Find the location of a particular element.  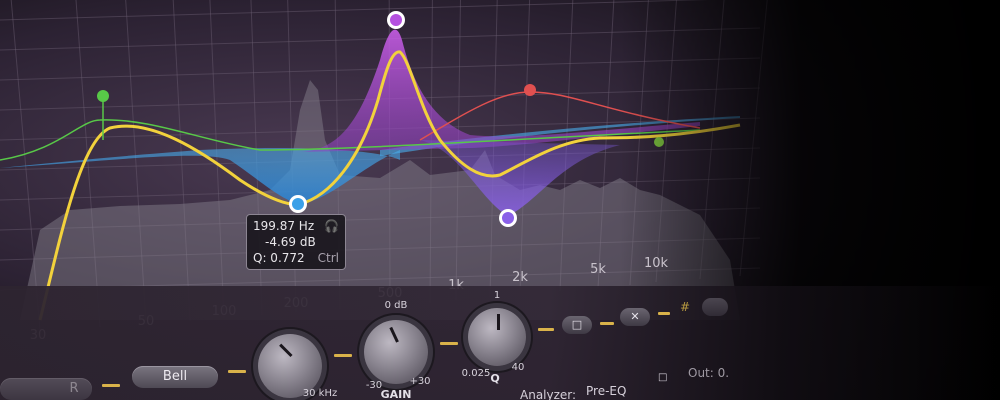

extra-button is located at coordinates (715, 307).